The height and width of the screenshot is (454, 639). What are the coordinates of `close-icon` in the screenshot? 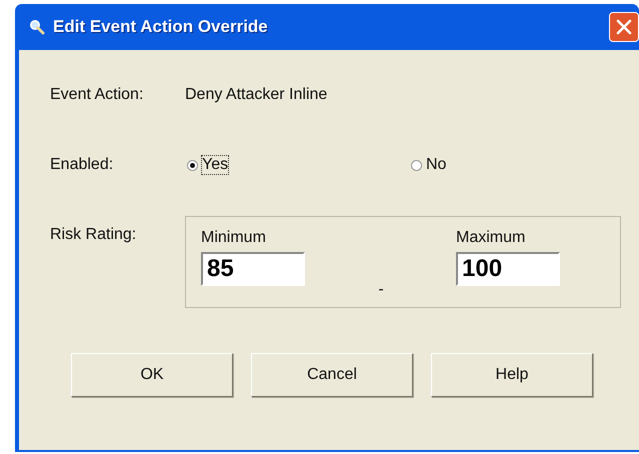 It's located at (624, 27).